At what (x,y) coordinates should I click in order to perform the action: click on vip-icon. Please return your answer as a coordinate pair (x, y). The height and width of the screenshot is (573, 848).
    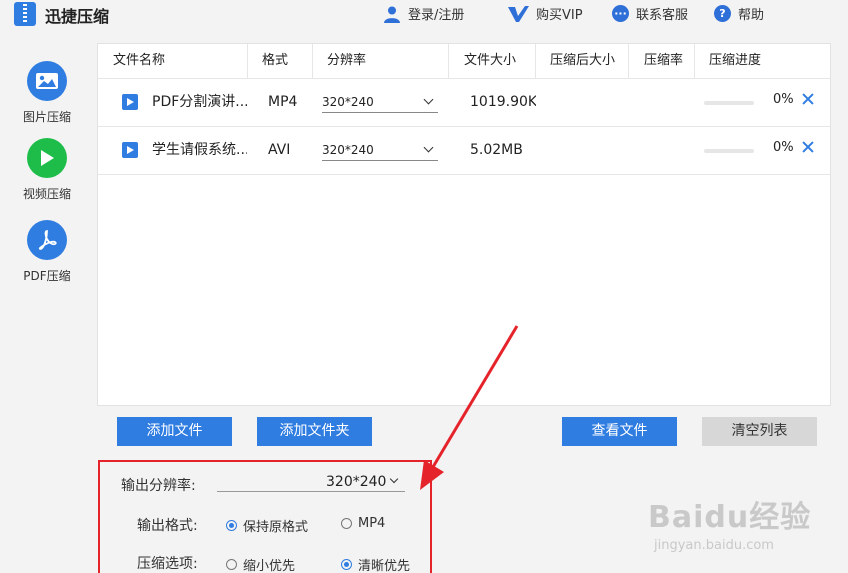
    Looking at the image, I should click on (518, 13).